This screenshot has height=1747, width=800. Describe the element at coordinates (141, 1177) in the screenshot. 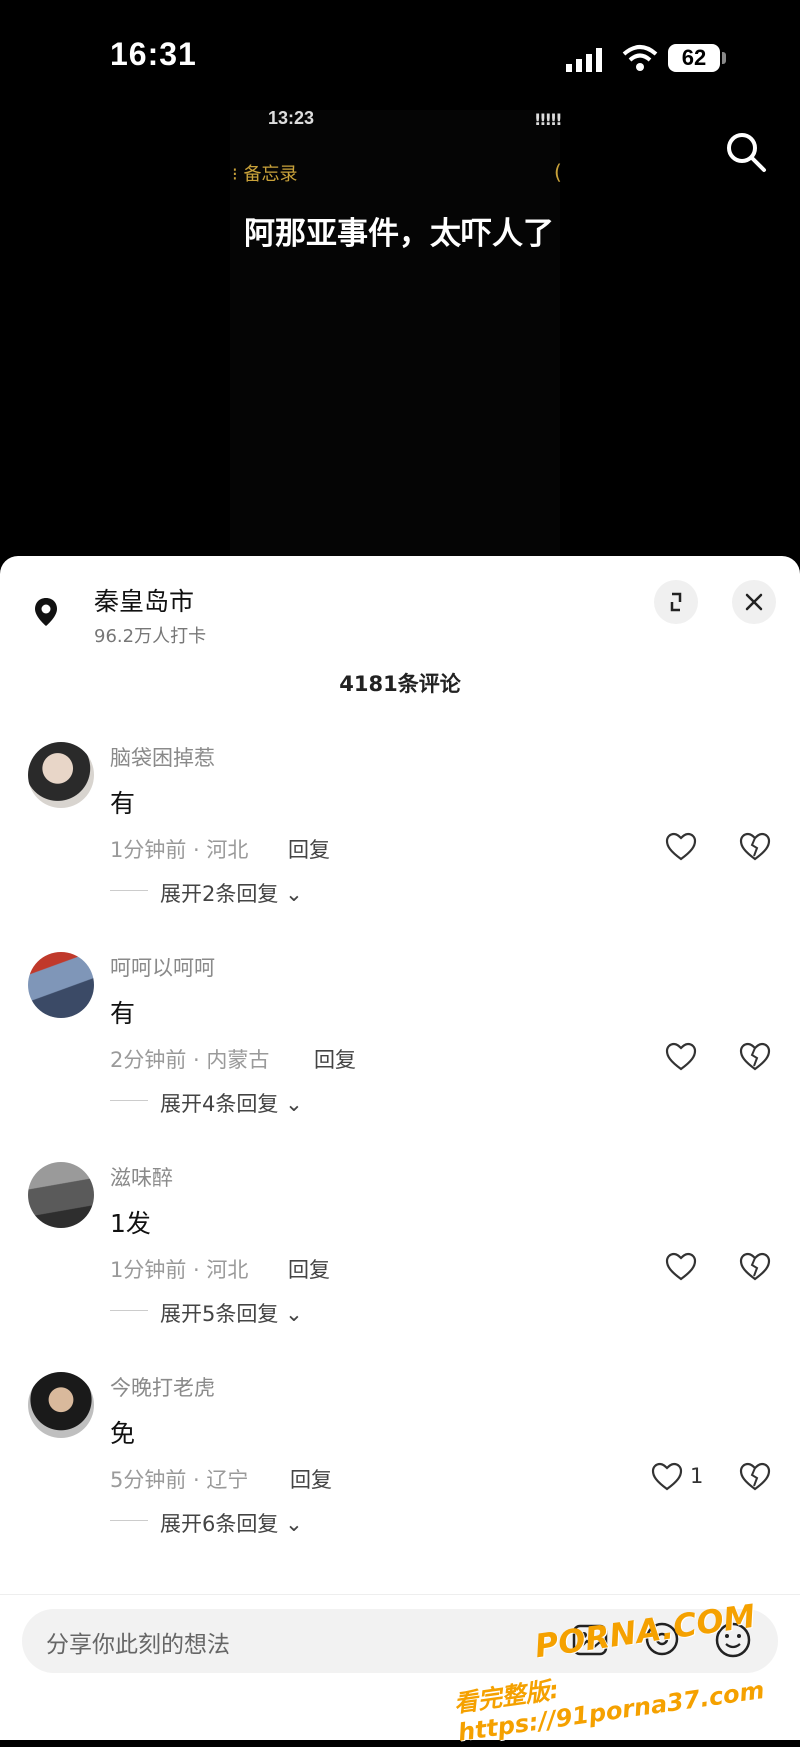

I see `comment-username: 滋味醉` at that location.